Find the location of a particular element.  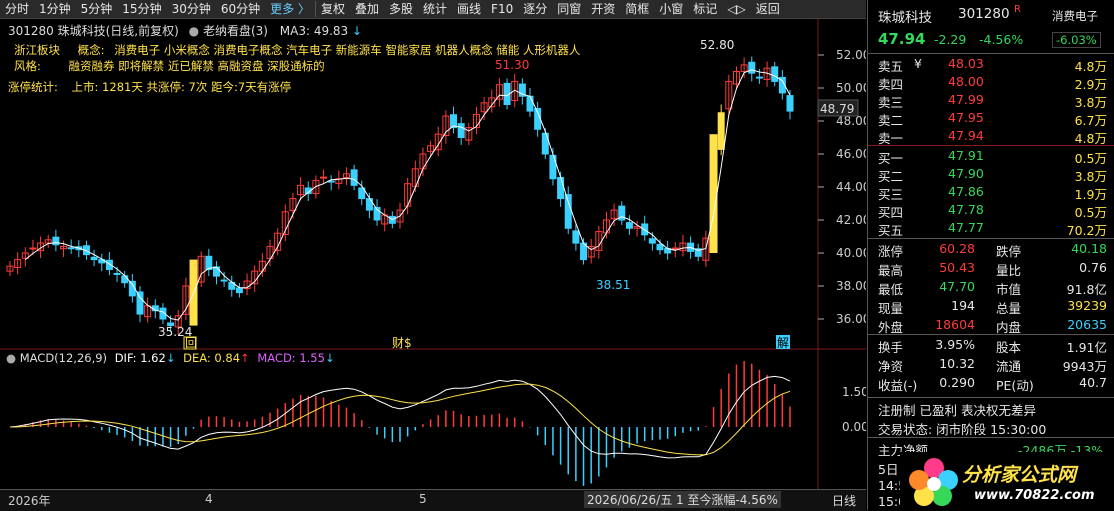

price-annotation: 财$ is located at coordinates (402, 343).